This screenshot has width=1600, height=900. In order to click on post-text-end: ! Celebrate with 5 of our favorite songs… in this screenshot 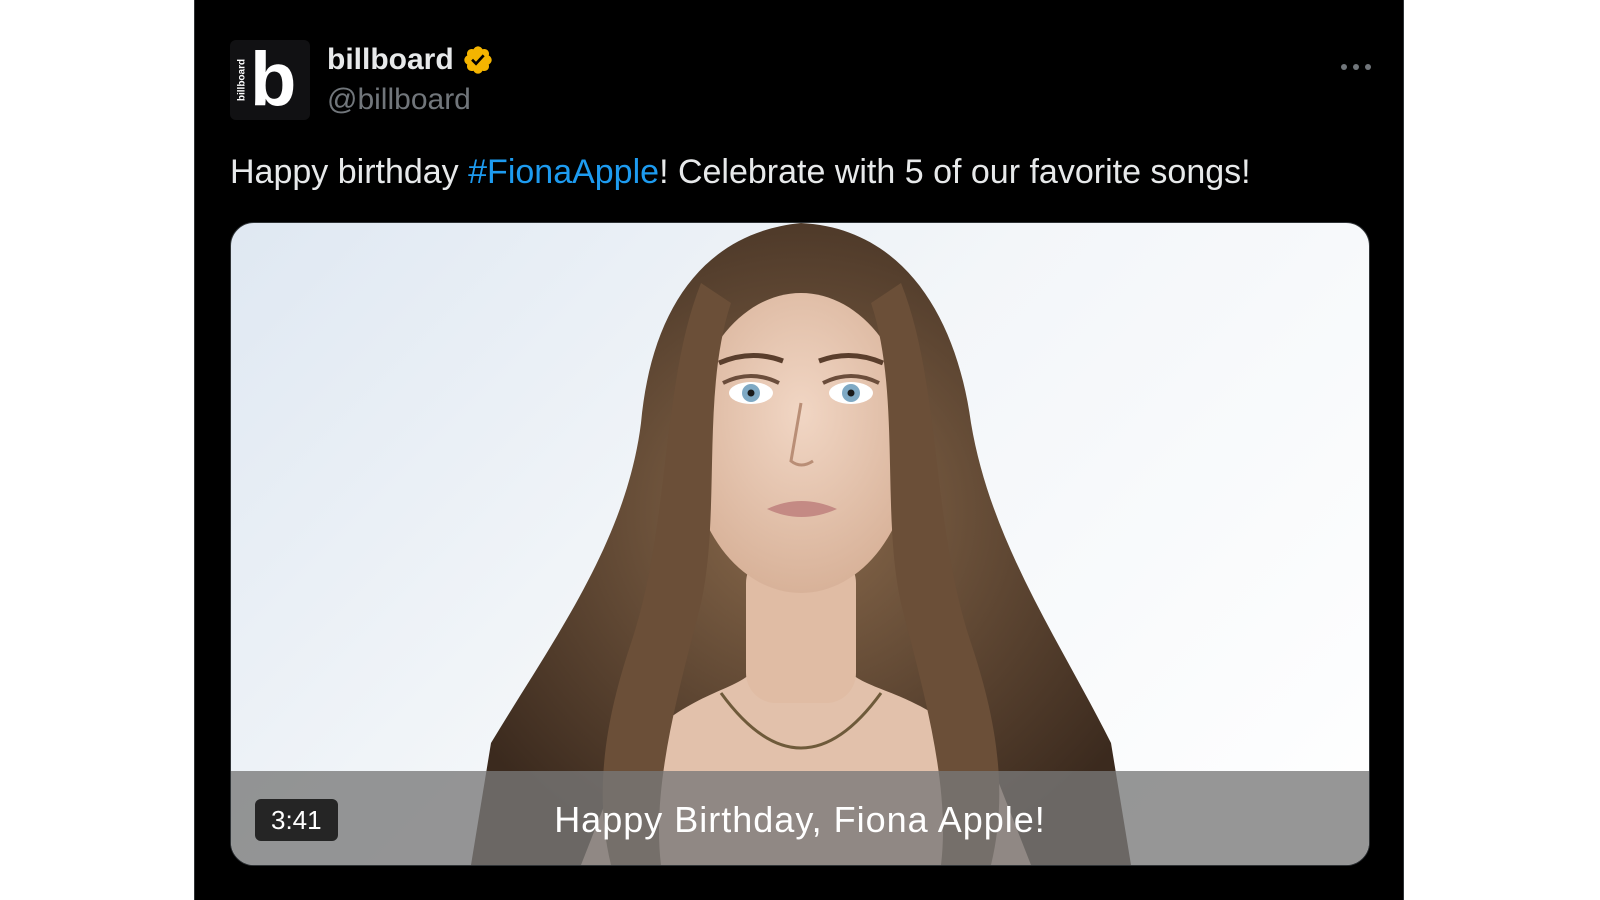, I will do `click(955, 172)`.